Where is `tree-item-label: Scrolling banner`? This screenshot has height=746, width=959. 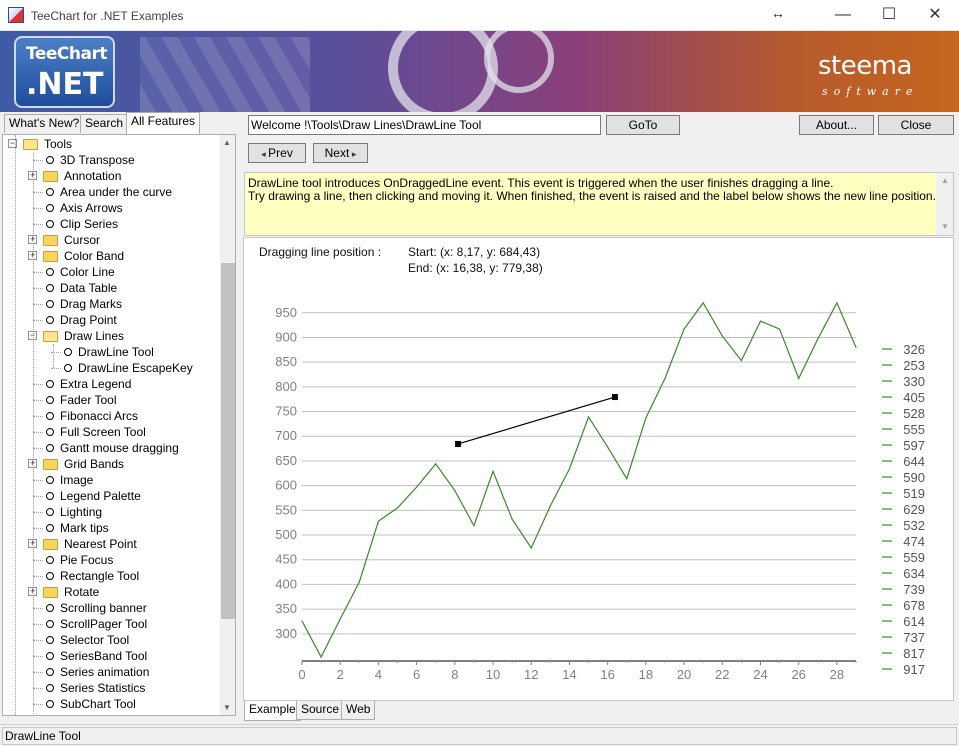
tree-item-label: Scrolling banner is located at coordinates (103, 608).